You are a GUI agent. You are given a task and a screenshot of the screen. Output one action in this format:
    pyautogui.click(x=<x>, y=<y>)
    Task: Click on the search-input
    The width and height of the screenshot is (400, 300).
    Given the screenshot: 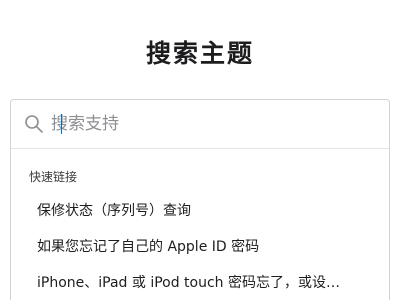 What is the action you would take?
    pyautogui.click(x=211, y=124)
    